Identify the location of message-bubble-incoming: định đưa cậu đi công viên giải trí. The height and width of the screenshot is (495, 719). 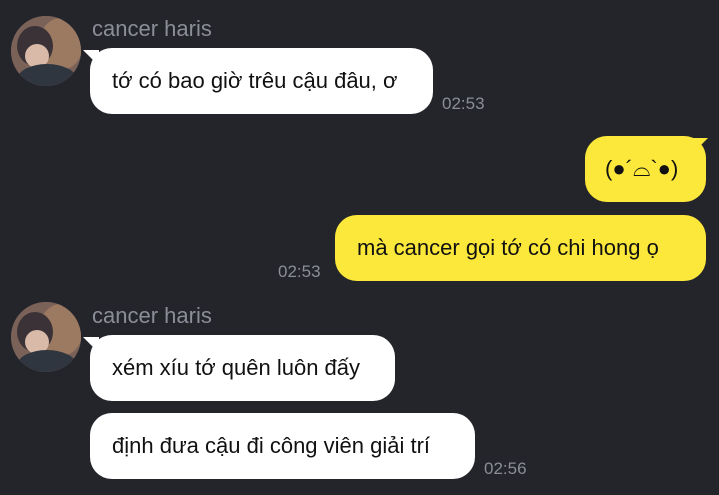
(282, 446).